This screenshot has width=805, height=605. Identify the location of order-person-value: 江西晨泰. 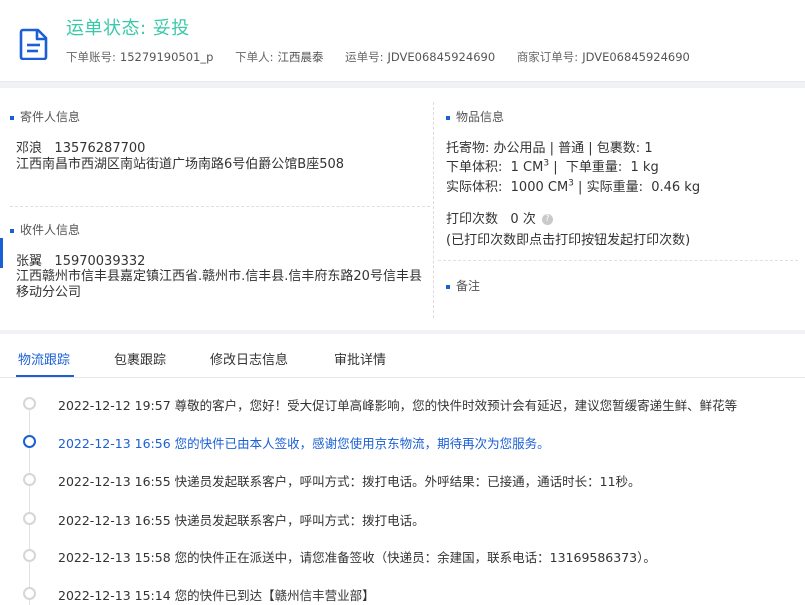
(300, 57).